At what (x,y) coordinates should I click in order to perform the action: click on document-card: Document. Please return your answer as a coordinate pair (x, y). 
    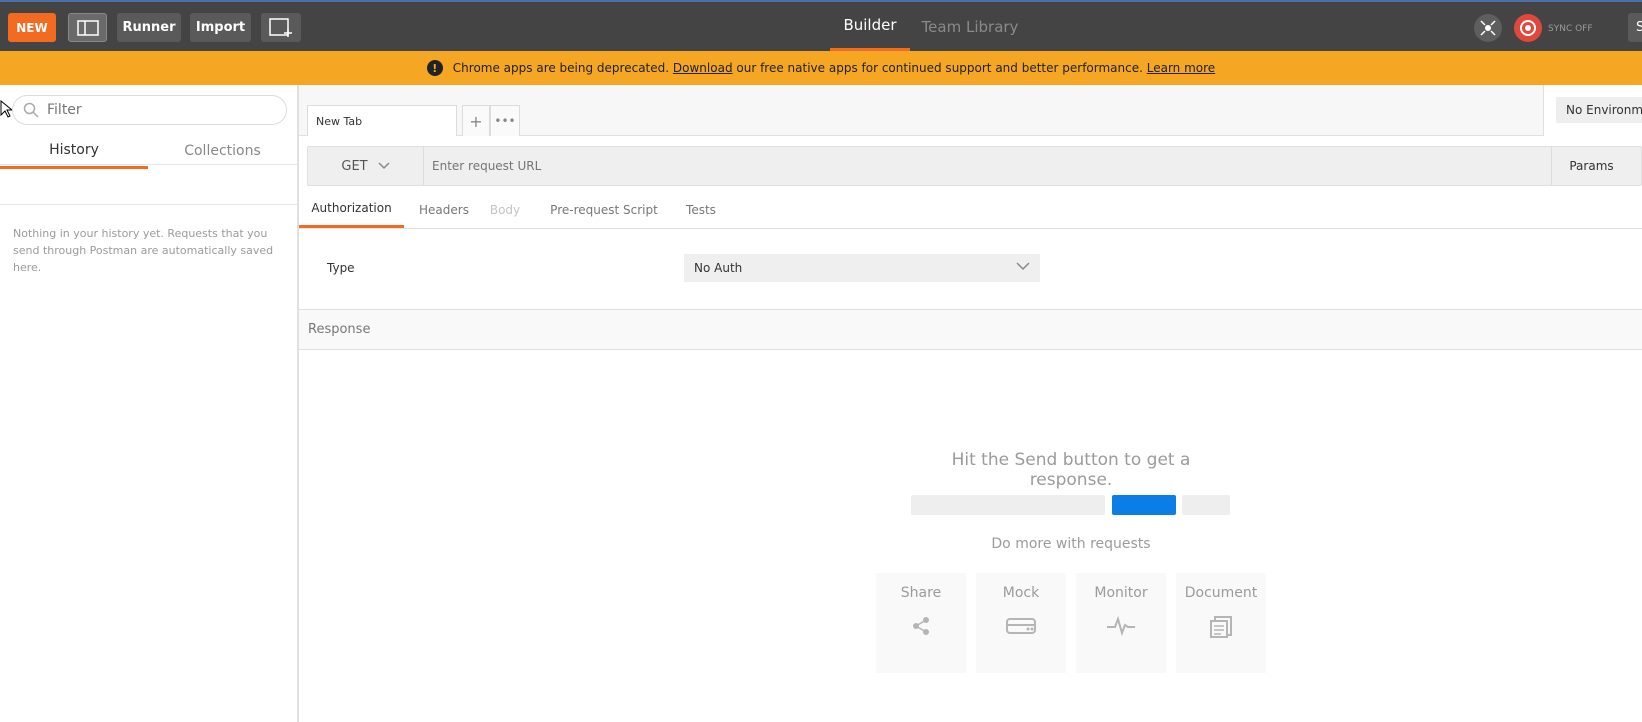
    Looking at the image, I should click on (1221, 623).